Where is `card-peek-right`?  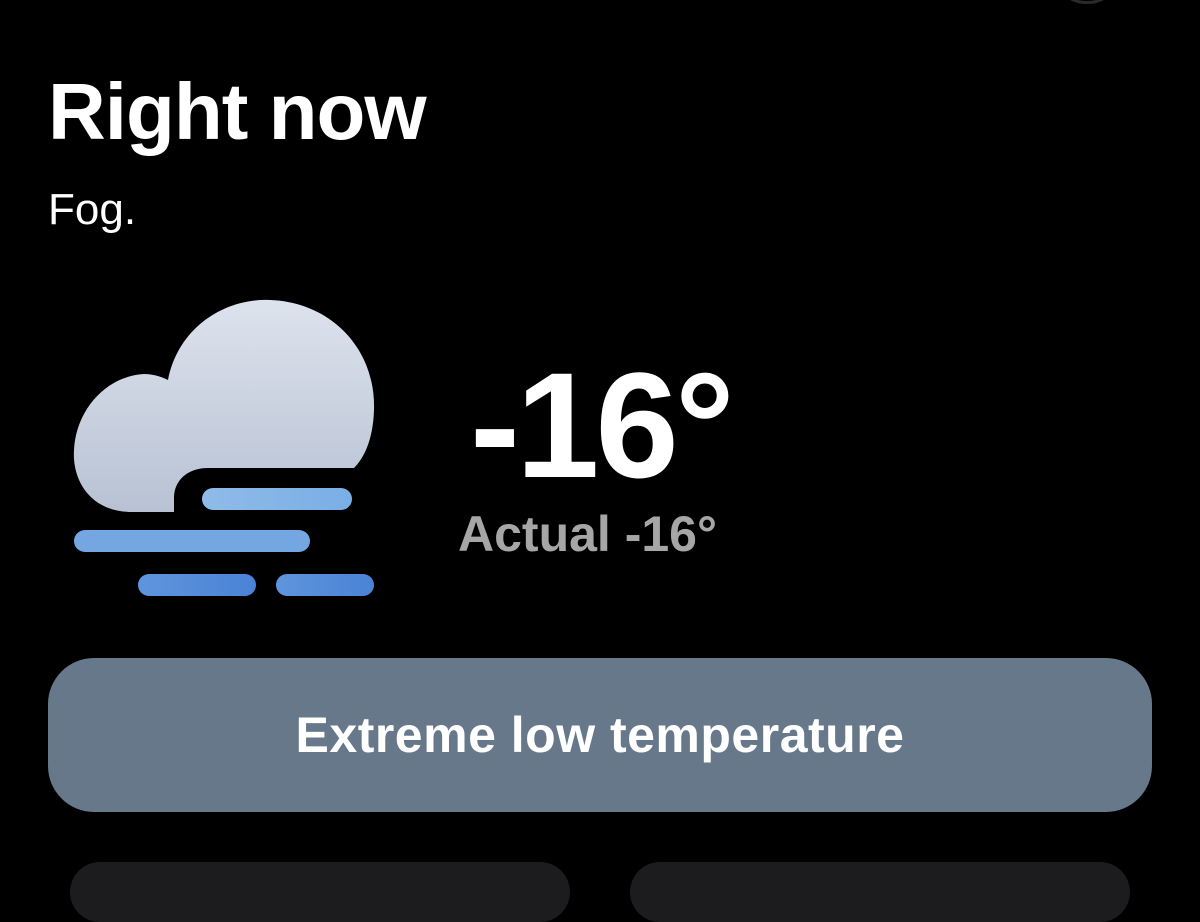
card-peek-right is located at coordinates (880, 892).